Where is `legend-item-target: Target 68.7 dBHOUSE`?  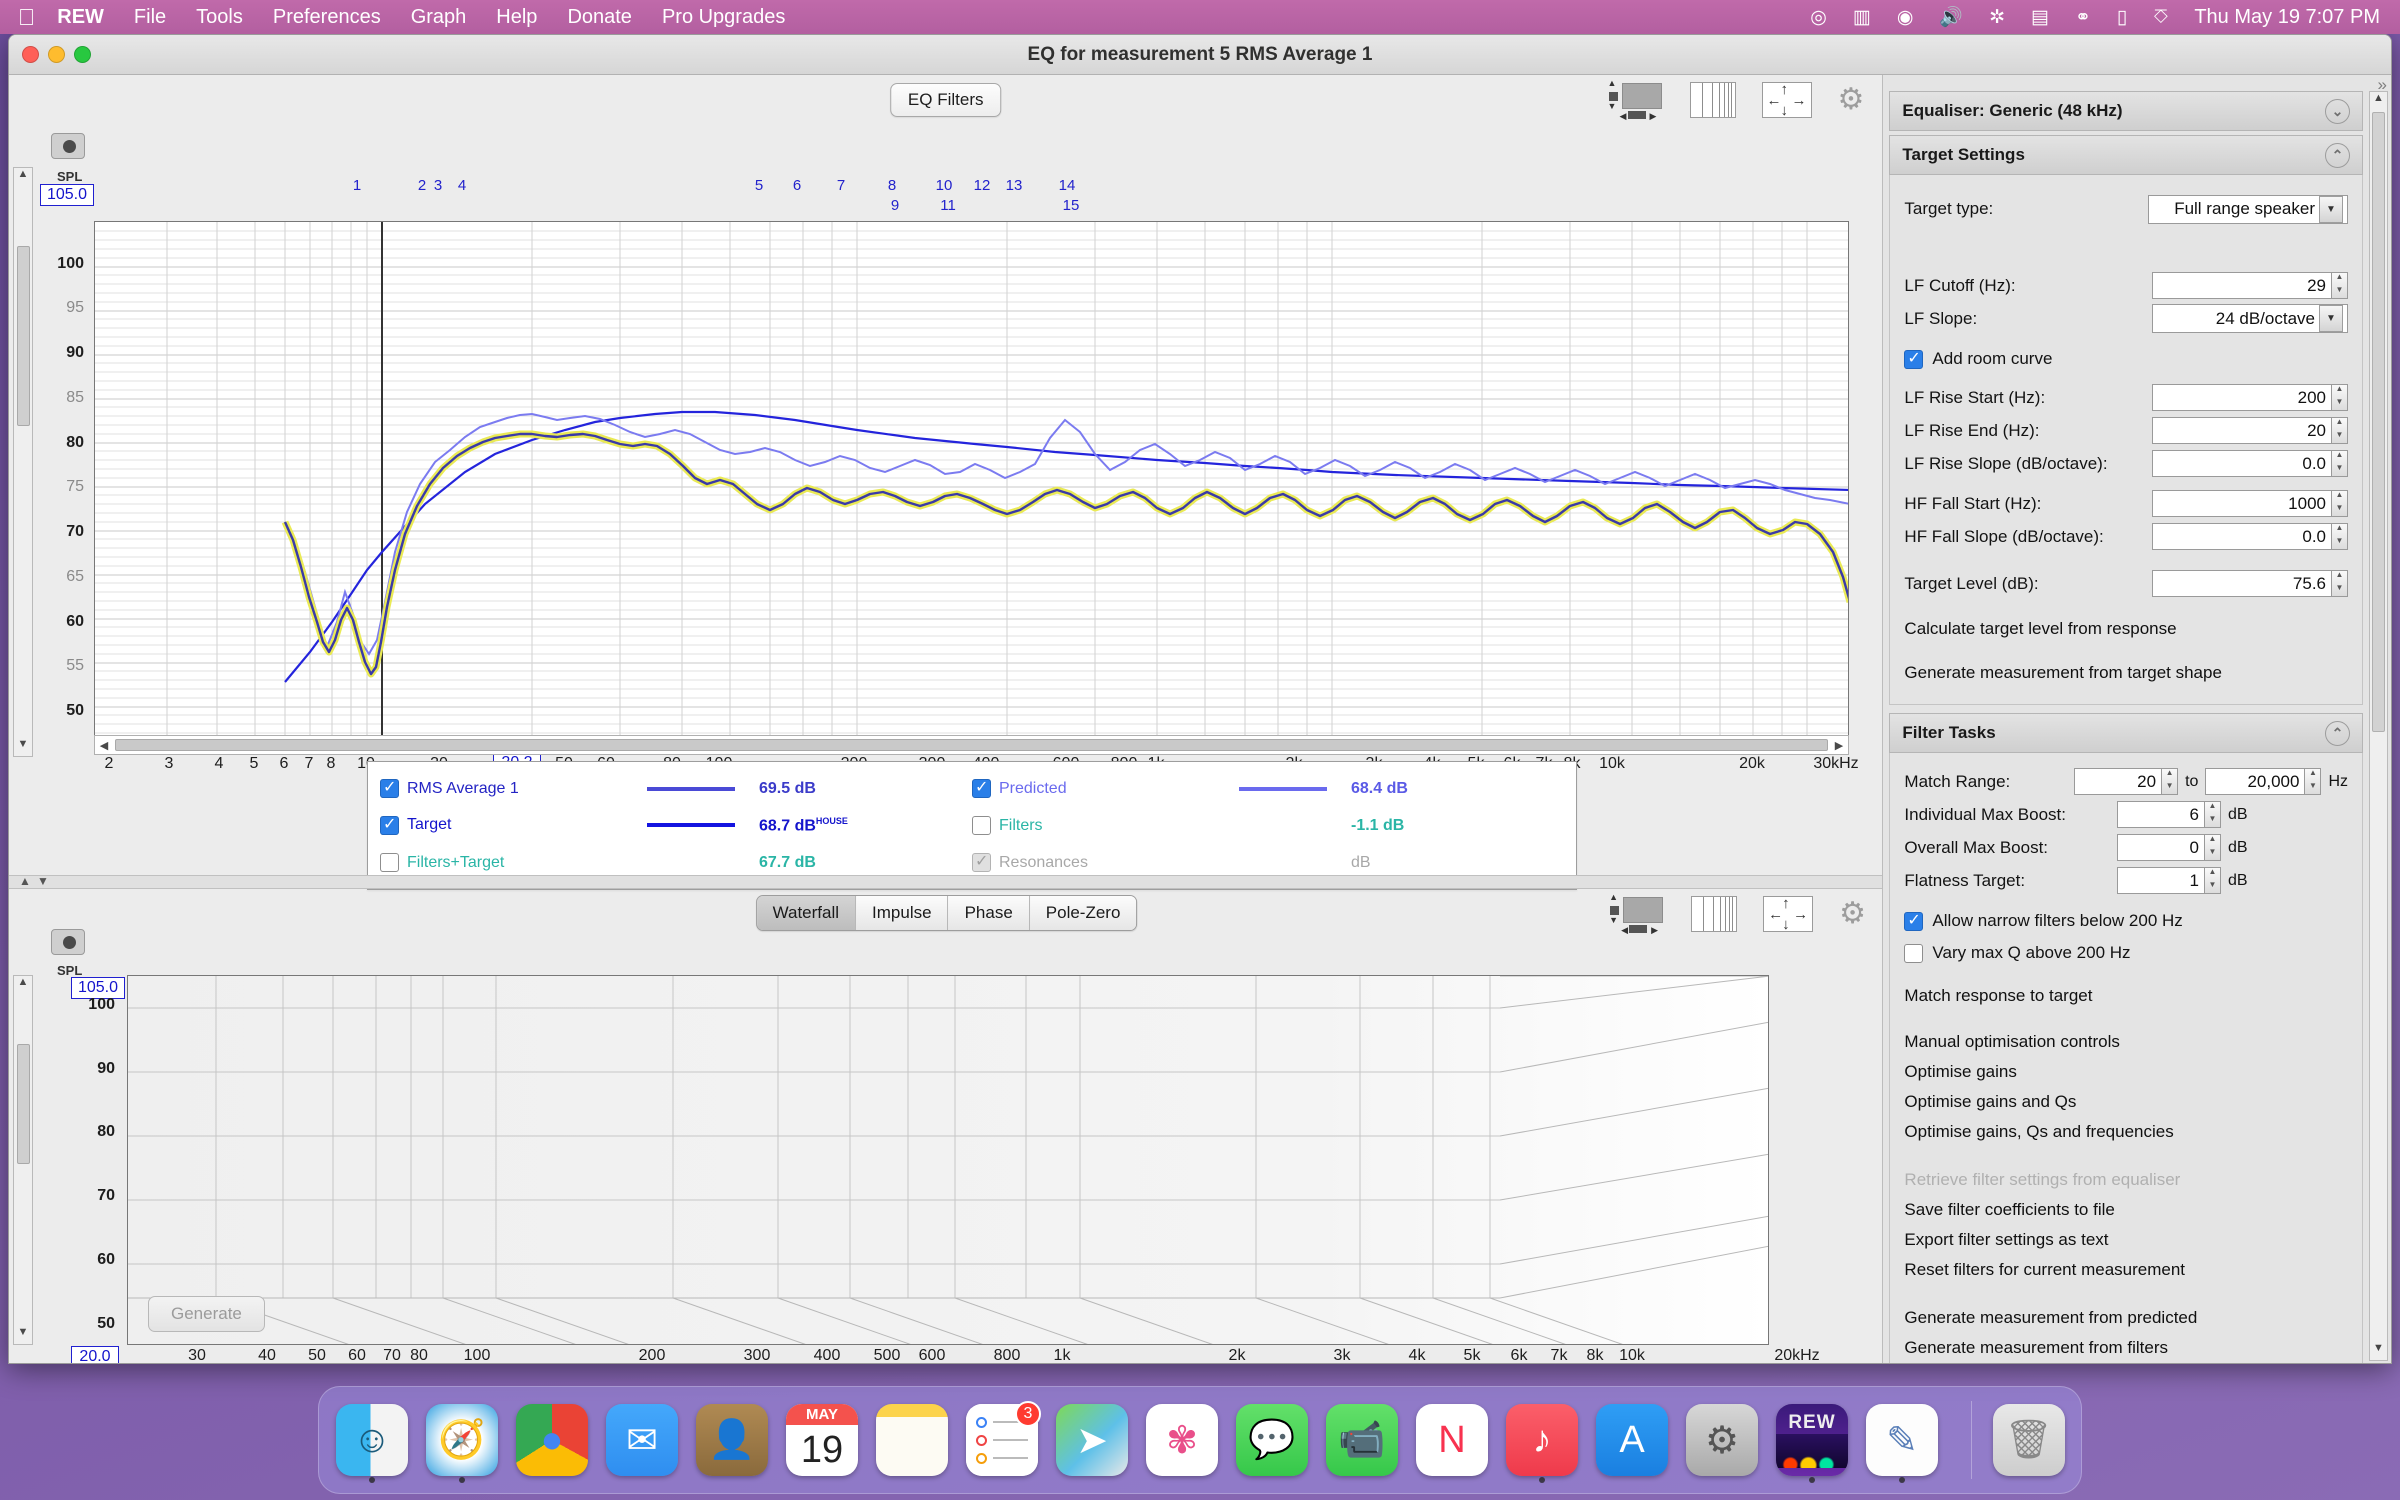 legend-item-target: Target 68.7 dBHOUSE is located at coordinates (676, 824).